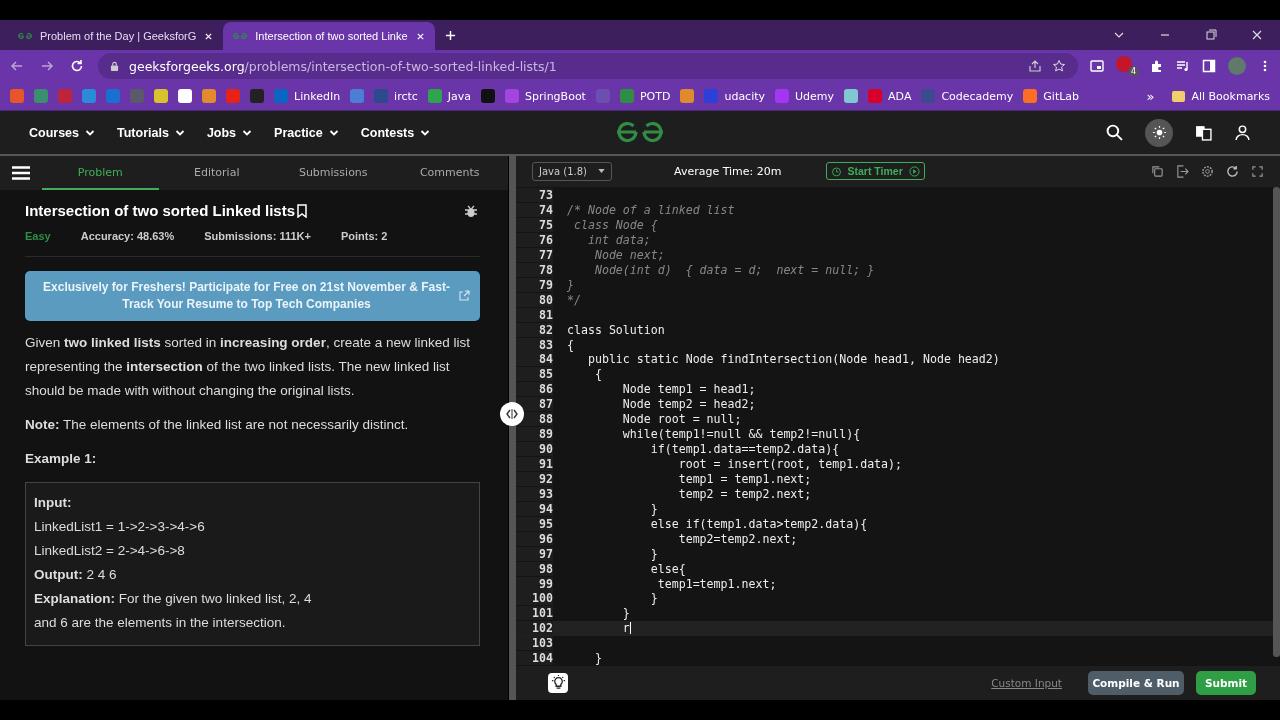 The image size is (1280, 720). What do you see at coordinates (618, 239) in the screenshot?
I see `code-line: int data;` at bounding box center [618, 239].